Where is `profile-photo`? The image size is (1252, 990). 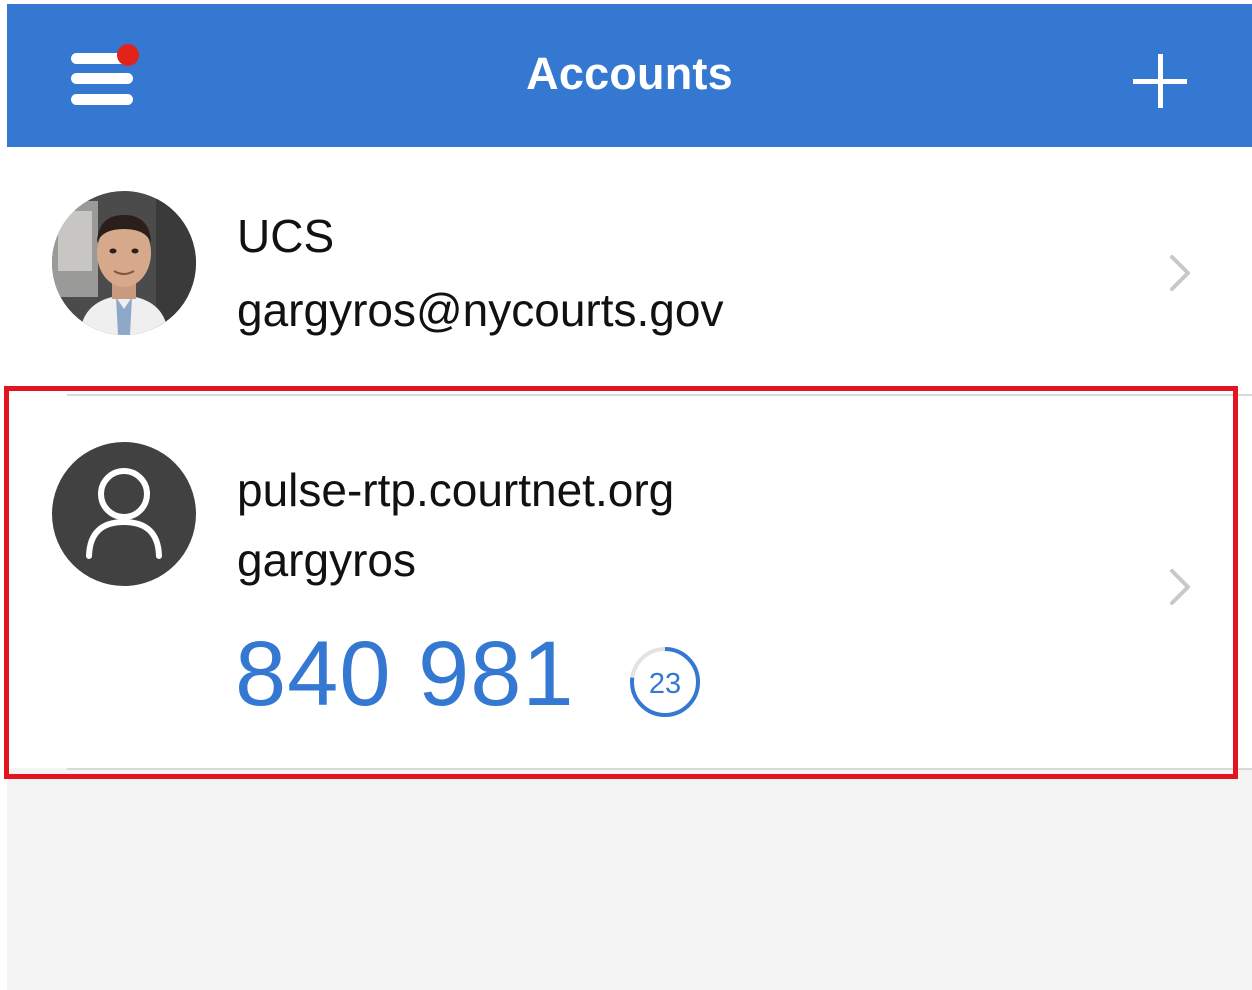 profile-photo is located at coordinates (124, 263).